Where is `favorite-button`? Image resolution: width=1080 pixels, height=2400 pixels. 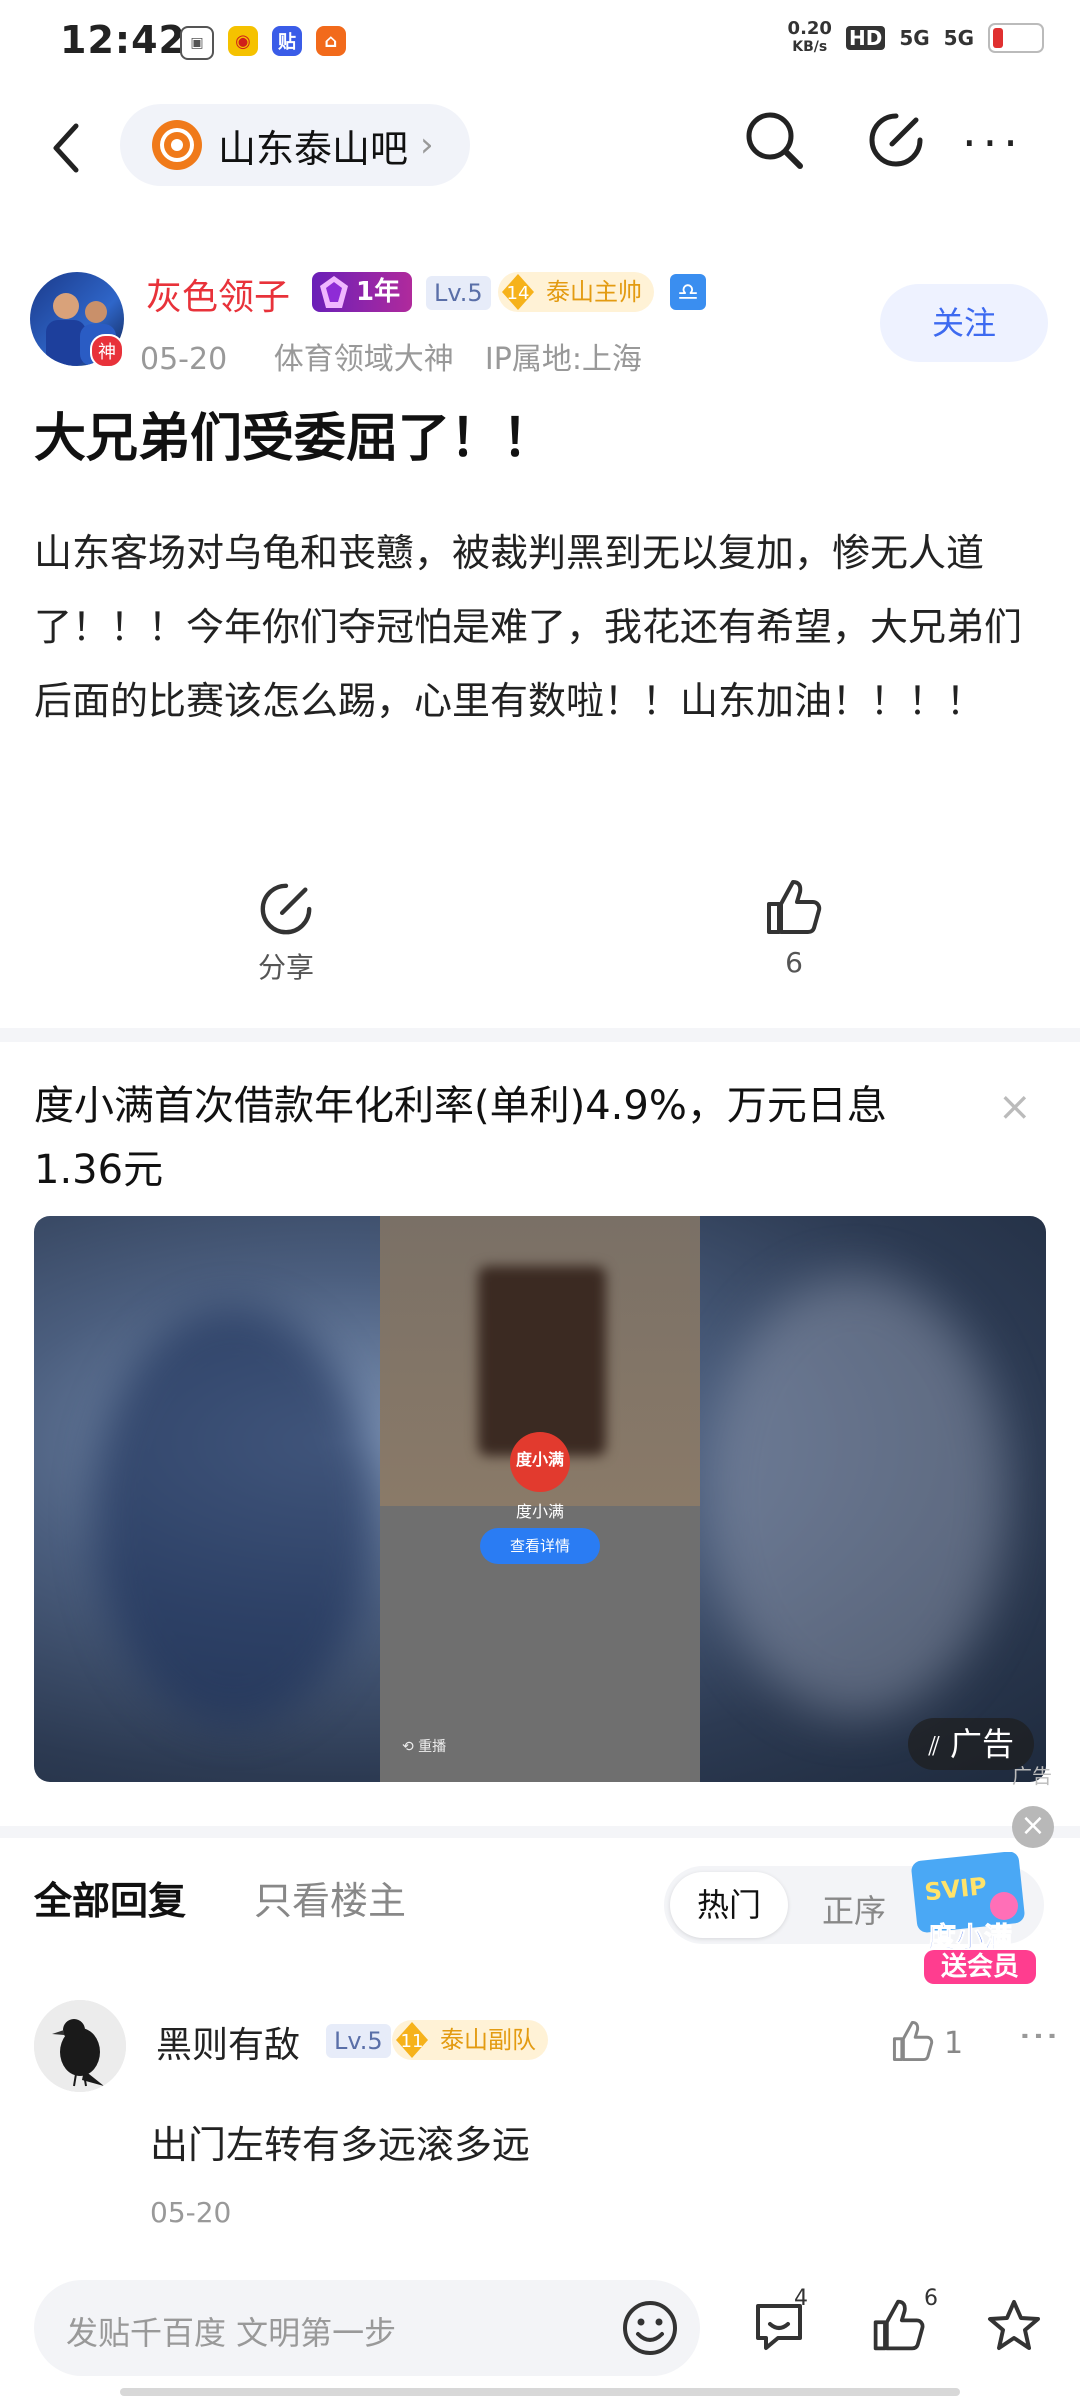 favorite-button is located at coordinates (1014, 2328).